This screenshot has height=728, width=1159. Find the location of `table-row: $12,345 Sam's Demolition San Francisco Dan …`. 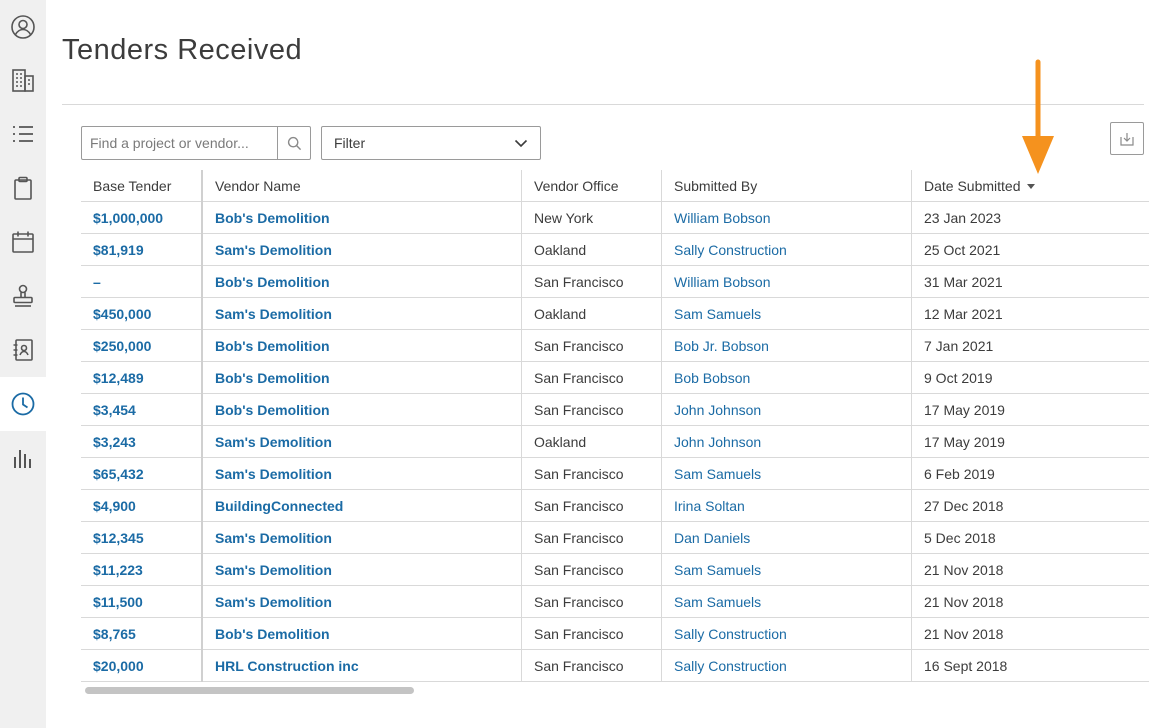

table-row: $12,345 Sam's Demolition San Francisco Dan … is located at coordinates (615, 538).